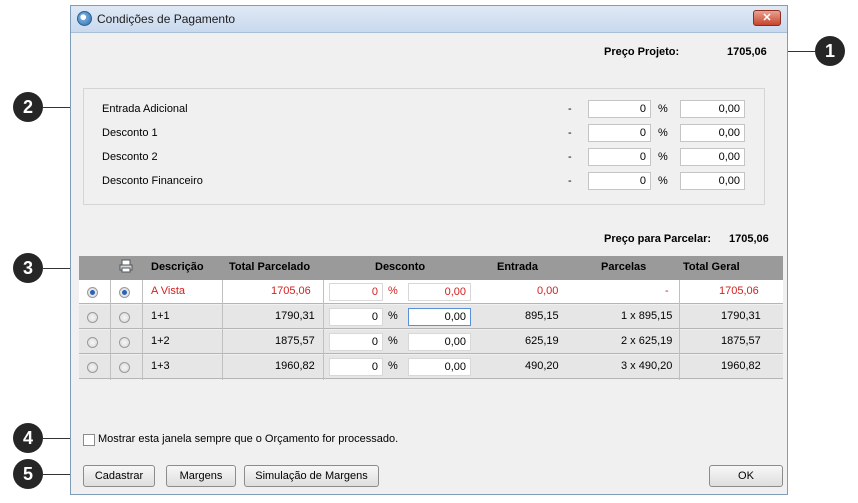  I want to click on app-icon, so click(84, 18).